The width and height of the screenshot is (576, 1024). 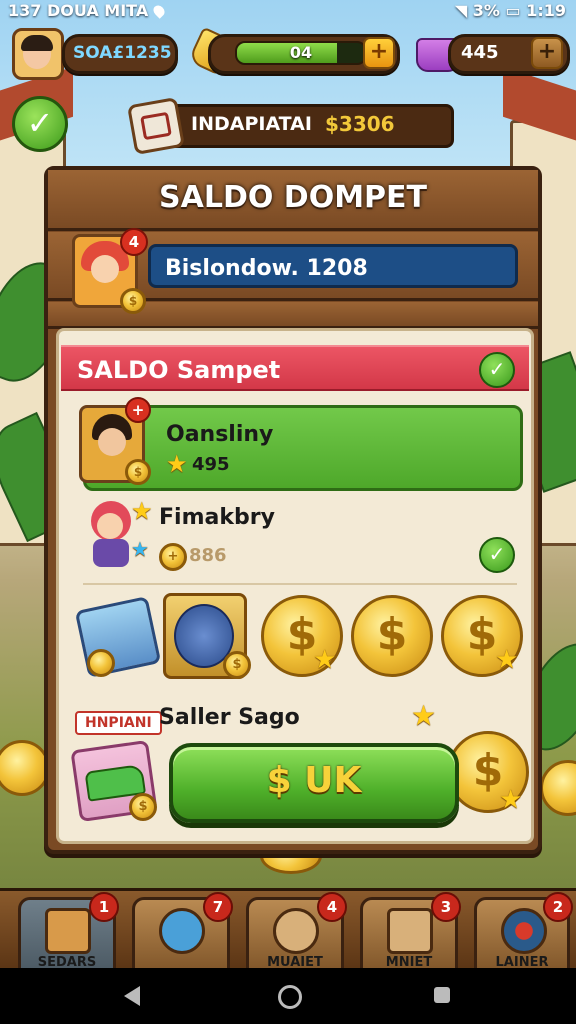 I want to click on nav-badge: 2, so click(x=558, y=907).